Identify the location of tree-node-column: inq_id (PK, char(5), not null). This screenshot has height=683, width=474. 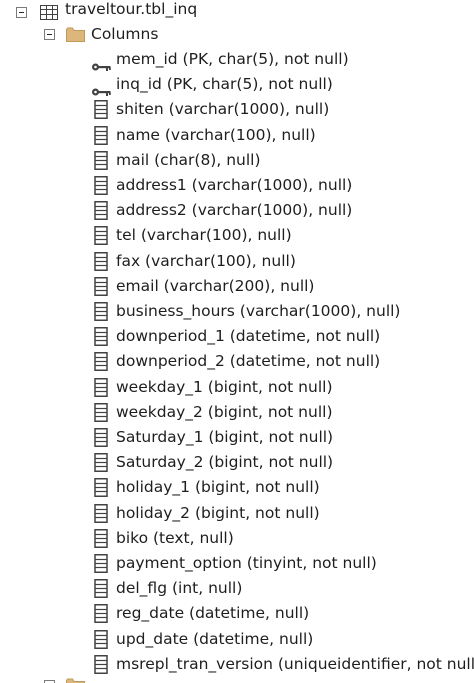
(237, 84).